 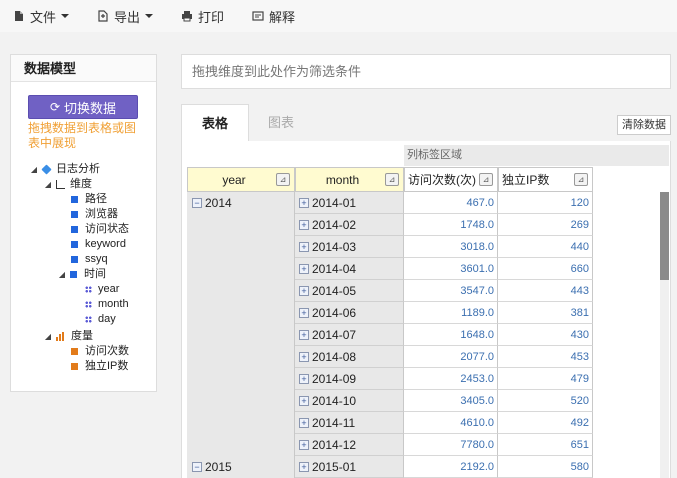 I want to click on month-cell: +2014-10, so click(x=349, y=401).